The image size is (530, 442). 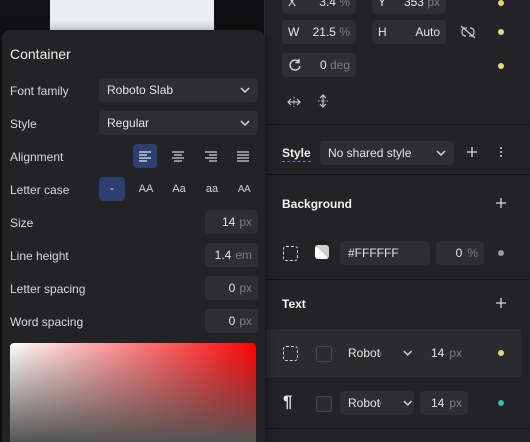 What do you see at coordinates (146, 189) in the screenshot?
I see `letter-case-uppercase-button: AA` at bounding box center [146, 189].